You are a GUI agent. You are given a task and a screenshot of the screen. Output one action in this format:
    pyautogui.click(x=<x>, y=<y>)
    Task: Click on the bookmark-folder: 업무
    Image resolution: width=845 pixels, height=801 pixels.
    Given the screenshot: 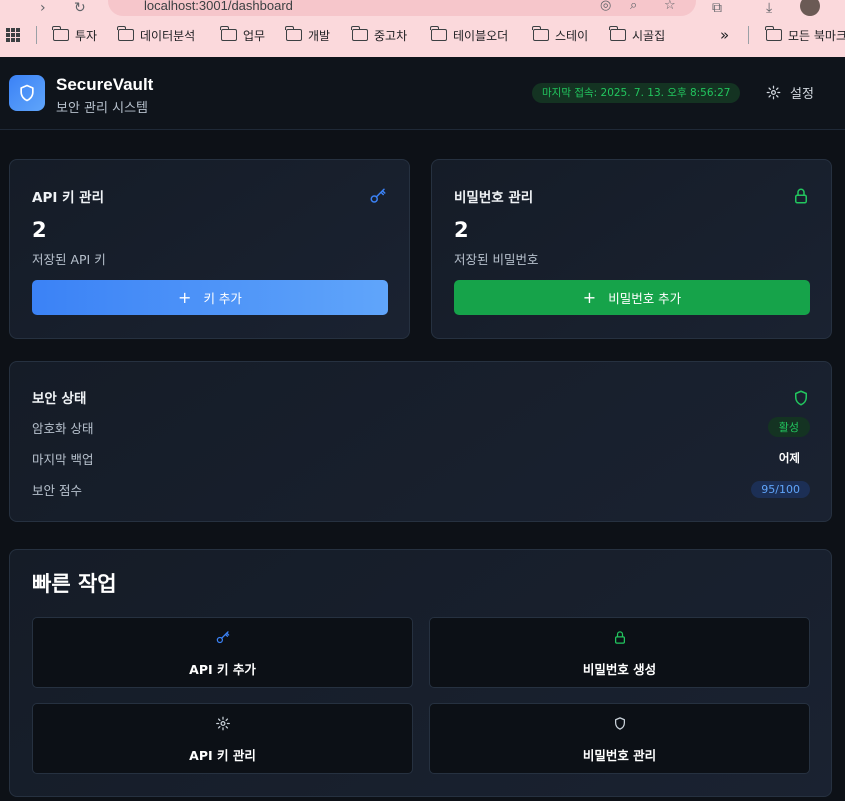 What is the action you would take?
    pyautogui.click(x=243, y=35)
    